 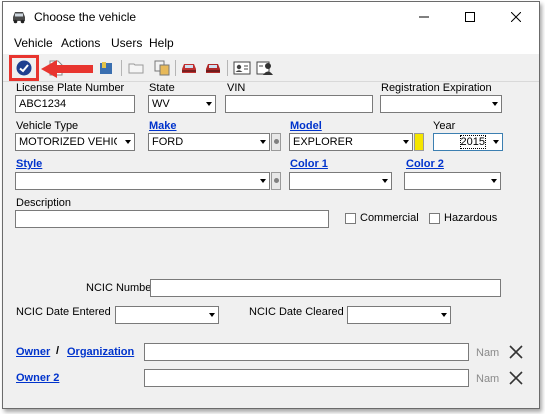 I want to click on close-button, so click(x=516, y=17).